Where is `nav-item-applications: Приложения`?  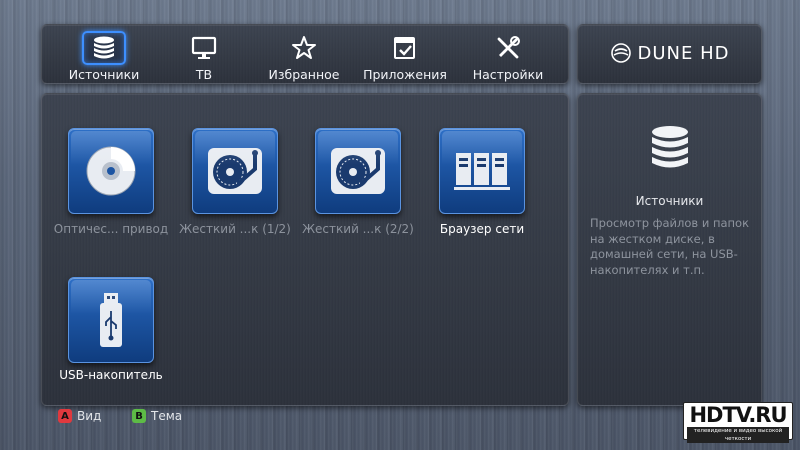 nav-item-applications: Приложения is located at coordinates (405, 55).